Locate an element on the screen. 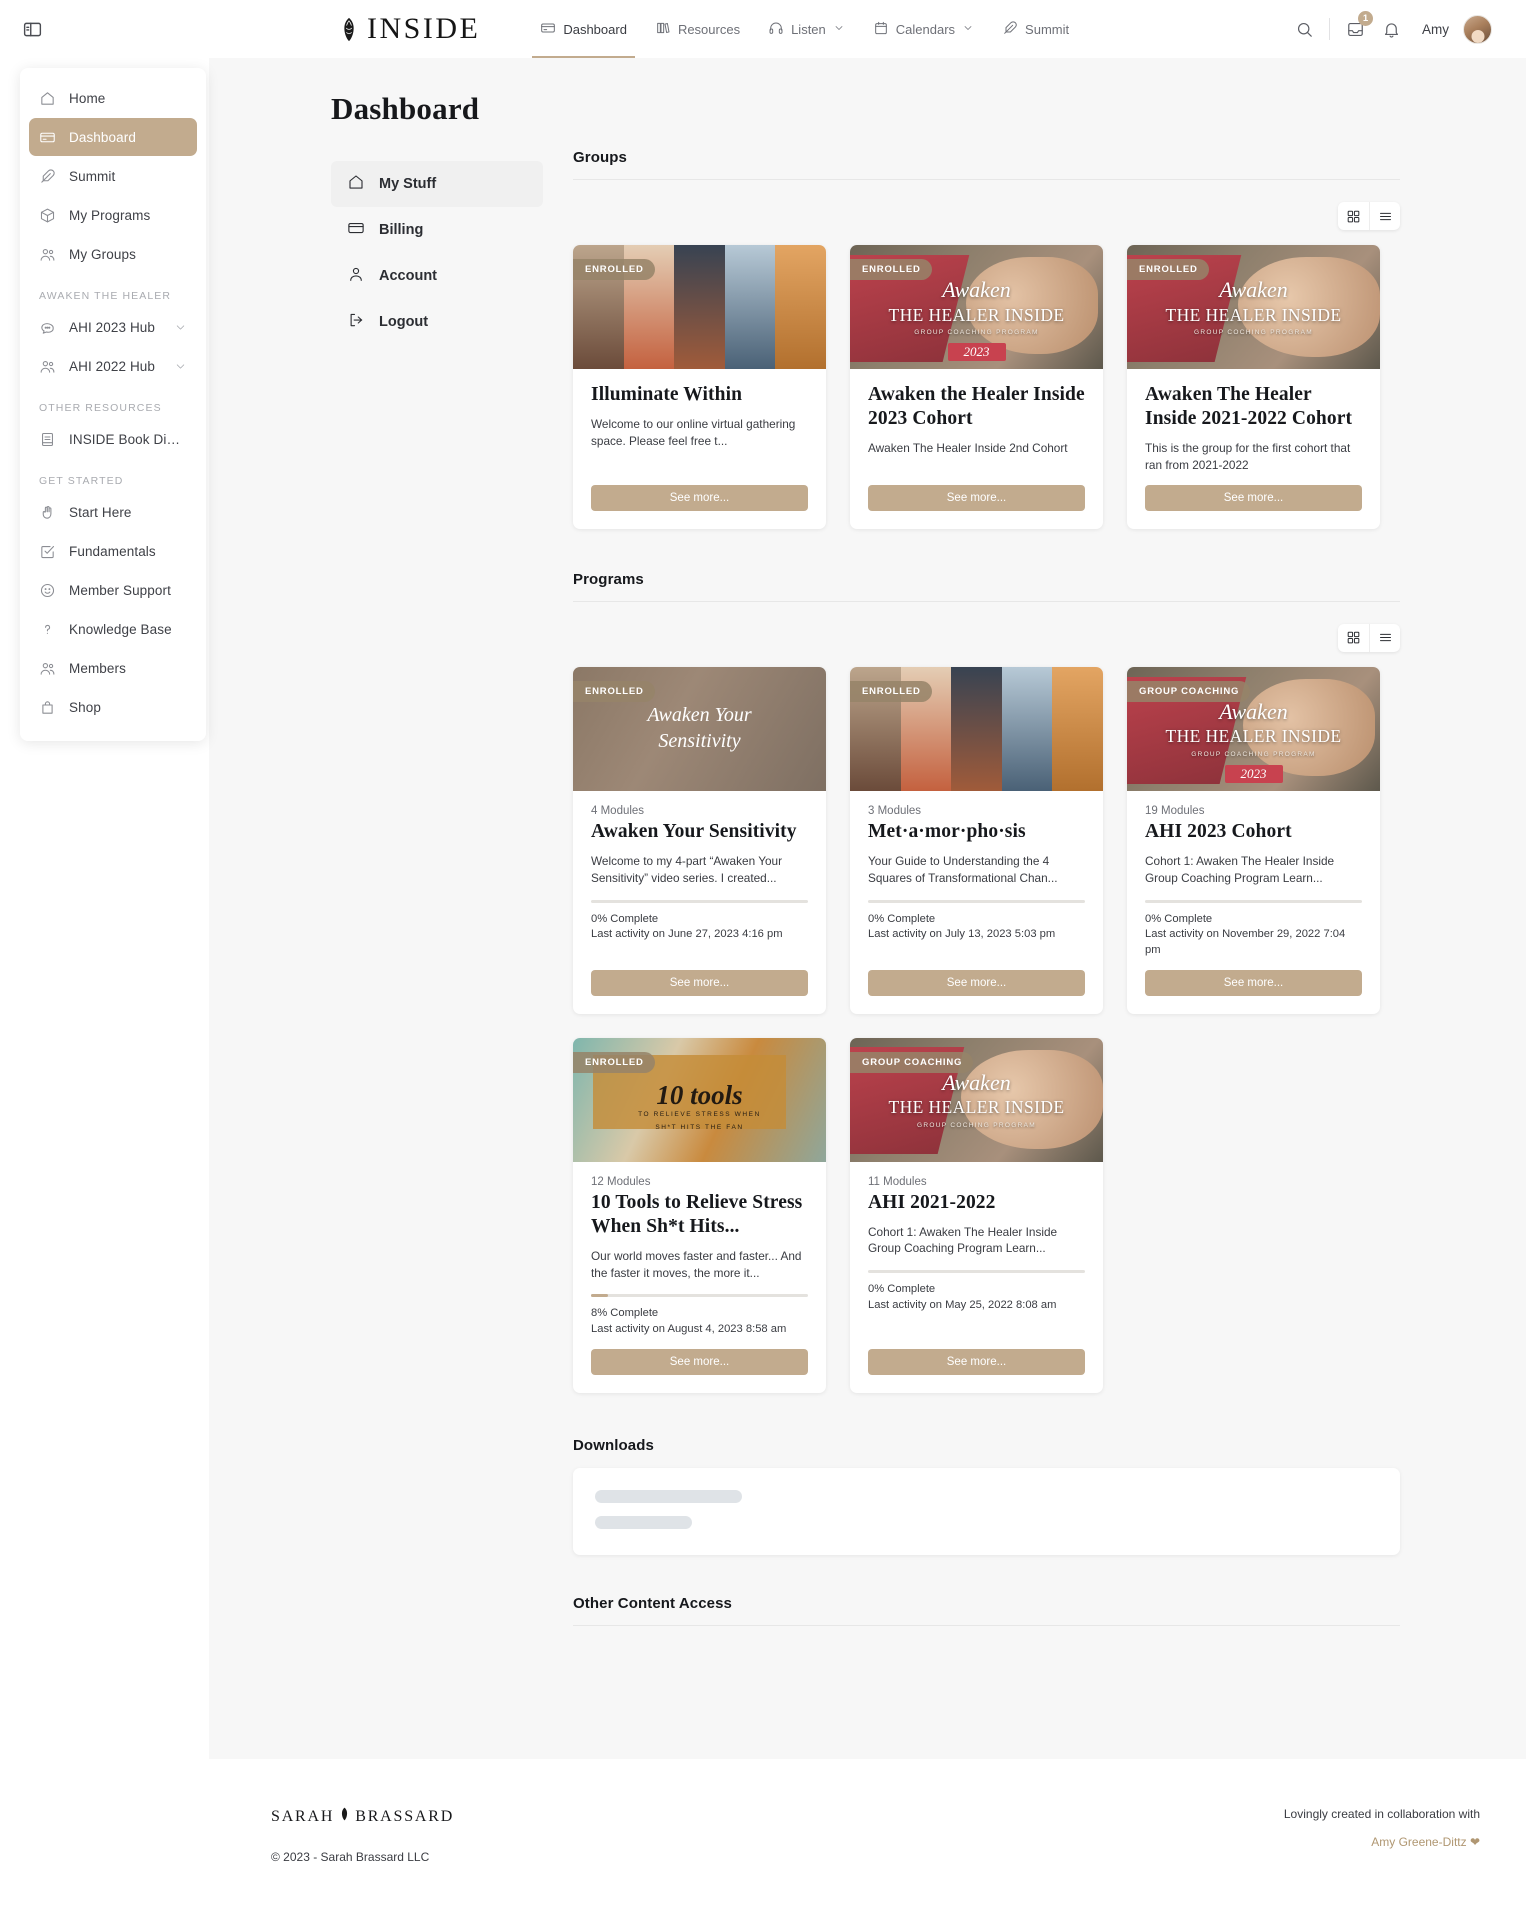  card-thumbnail: Awaken Your Sensitivity ENROLLED is located at coordinates (699, 728).